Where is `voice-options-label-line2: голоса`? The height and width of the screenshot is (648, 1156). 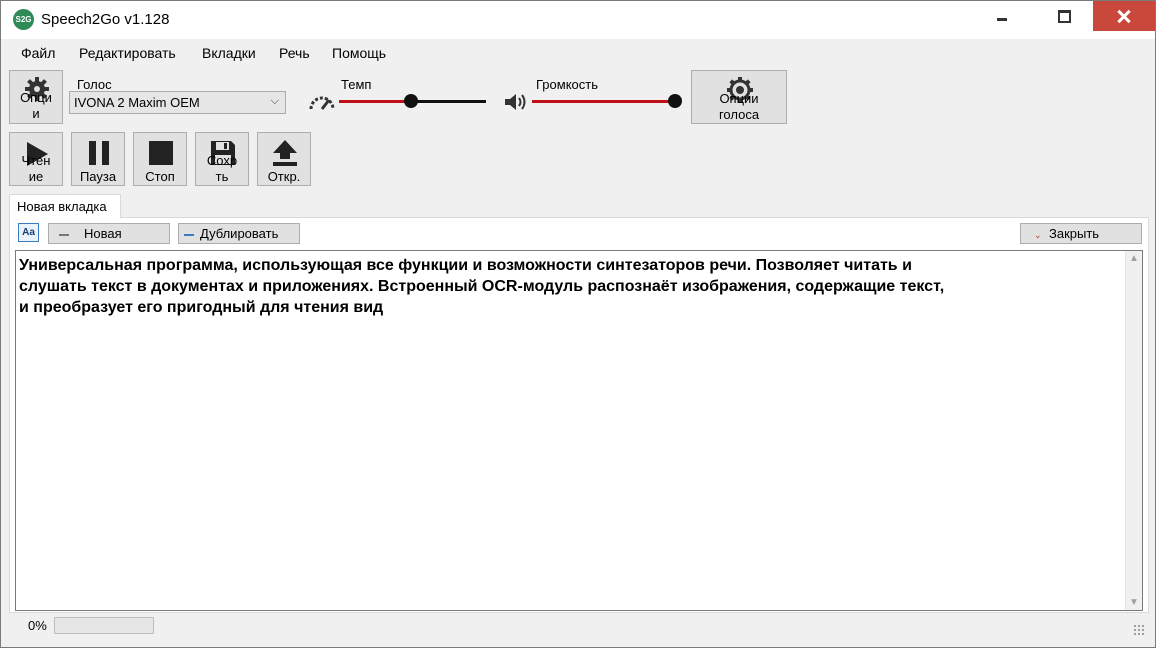
voice-options-label-line2: голоса is located at coordinates (739, 114).